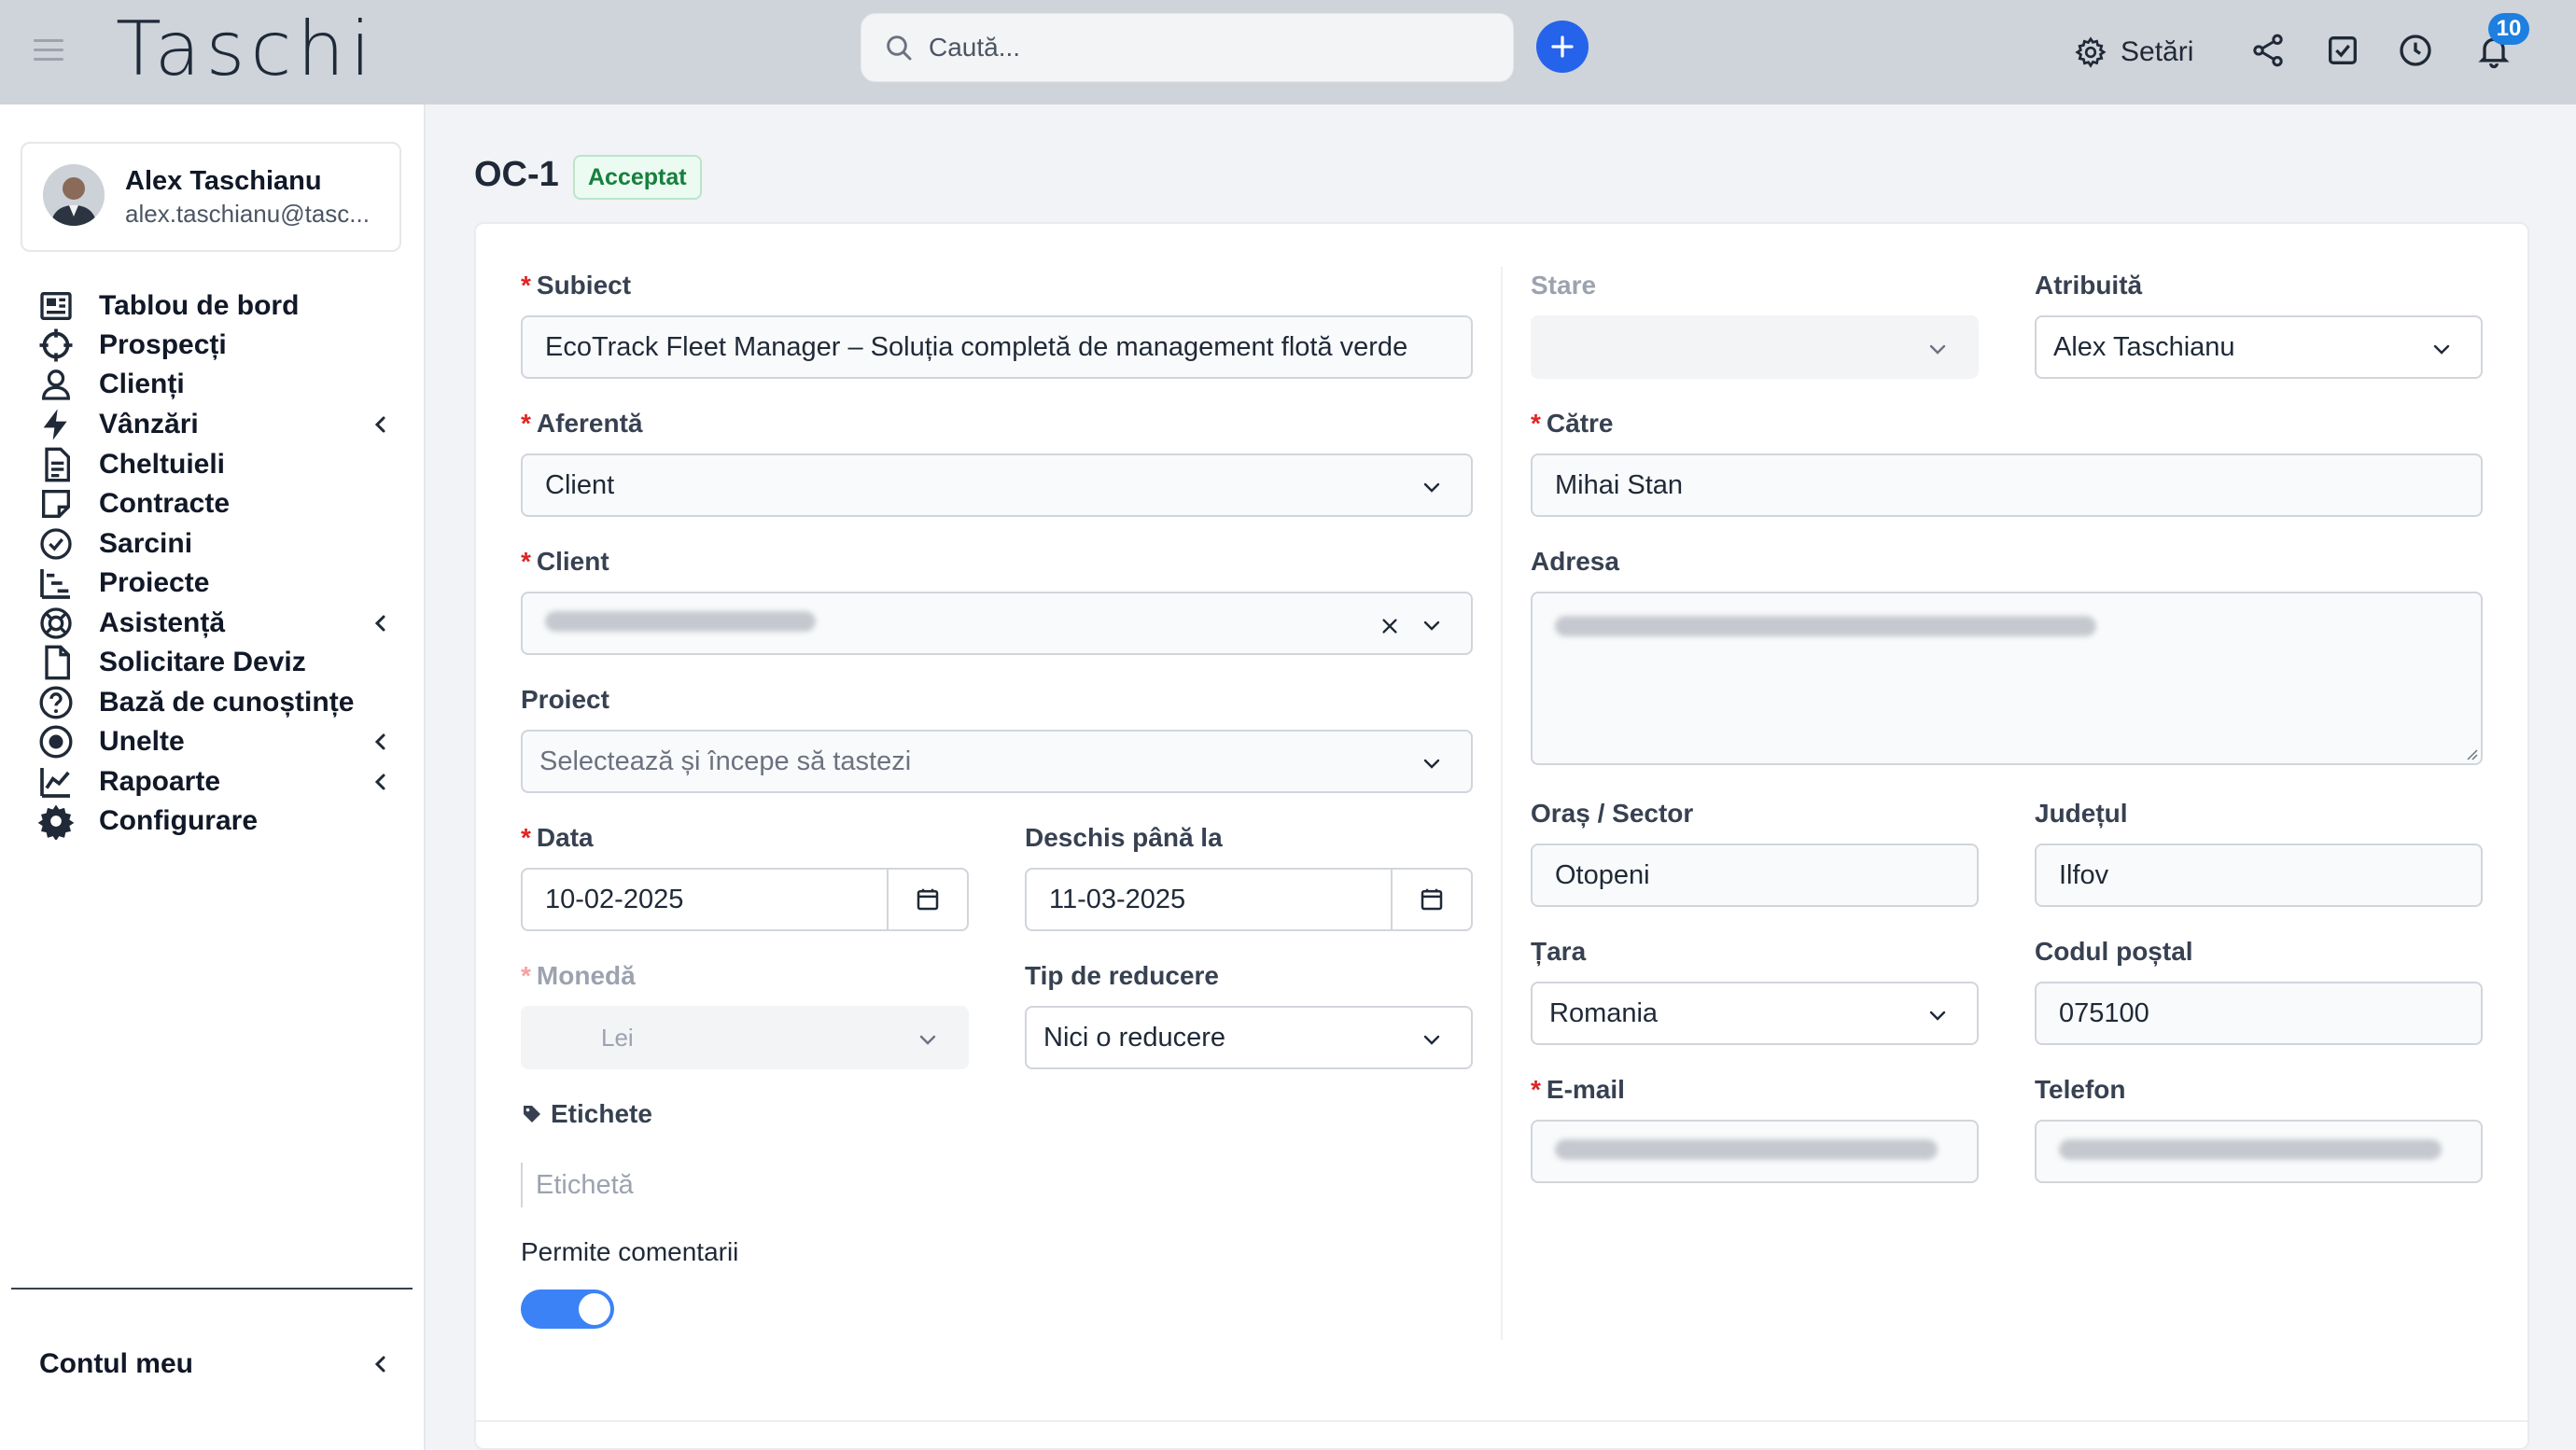  I want to click on menu-icon, so click(48, 51).